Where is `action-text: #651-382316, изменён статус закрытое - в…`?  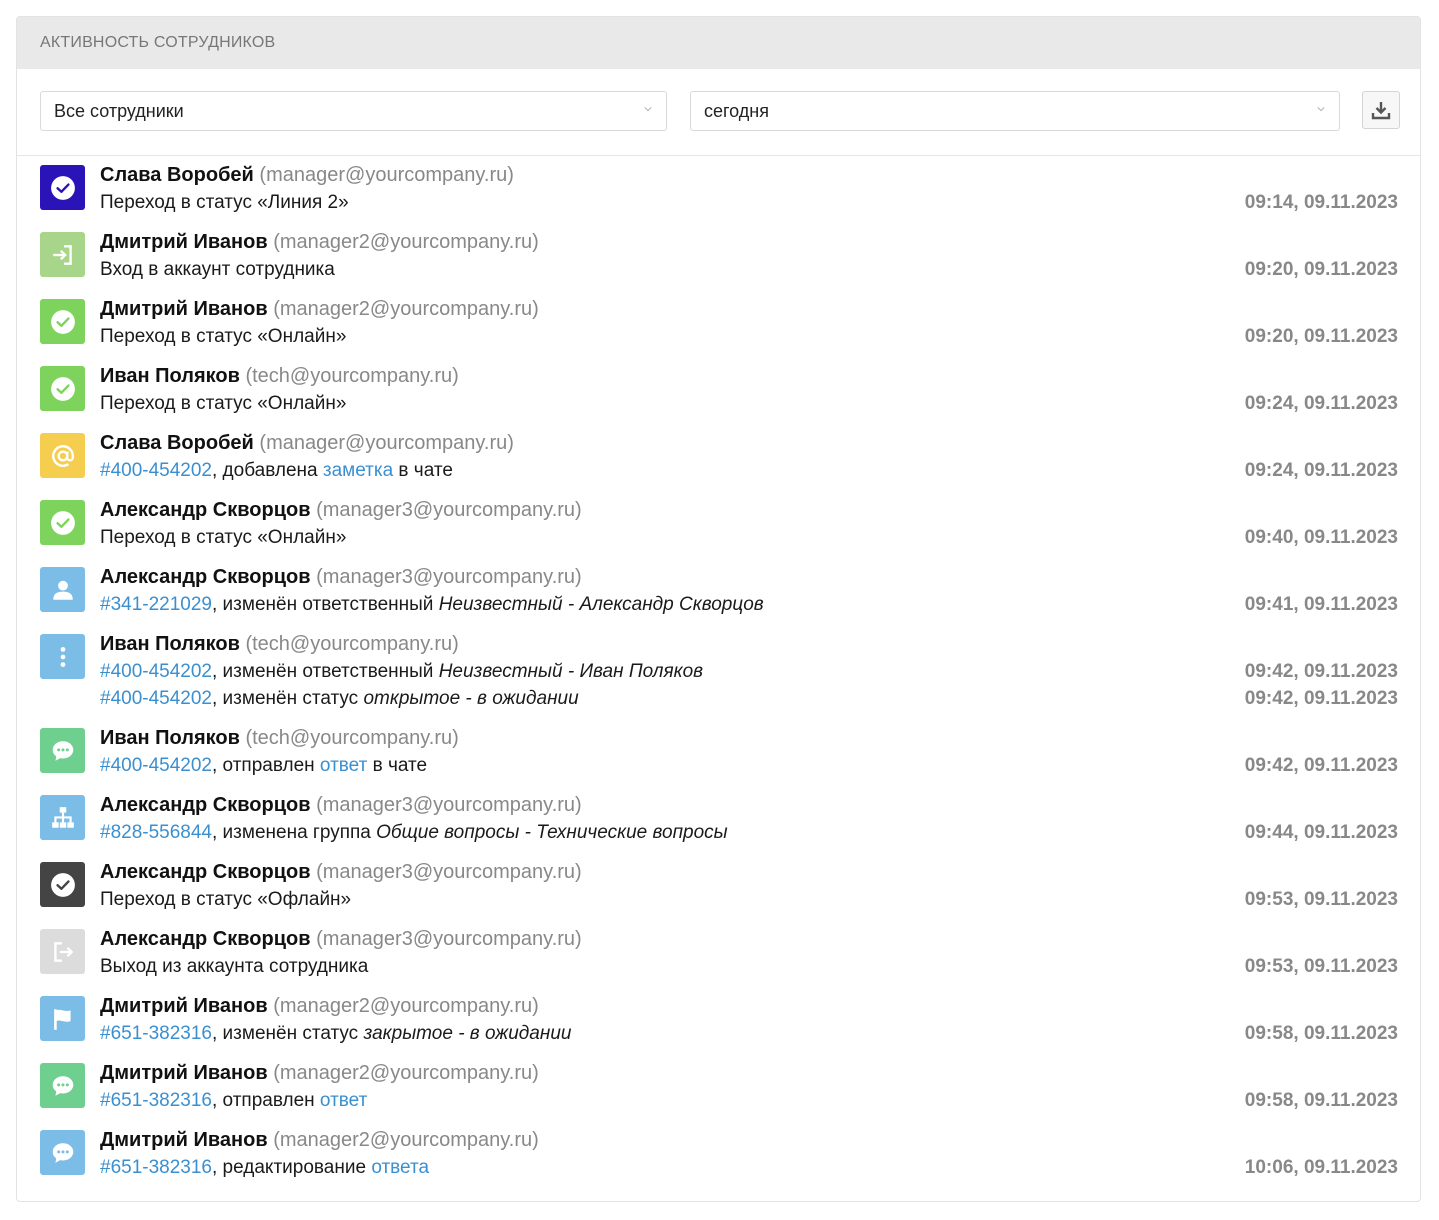 action-text: #651-382316, изменён статус закрытое - в… is located at coordinates (335, 1034).